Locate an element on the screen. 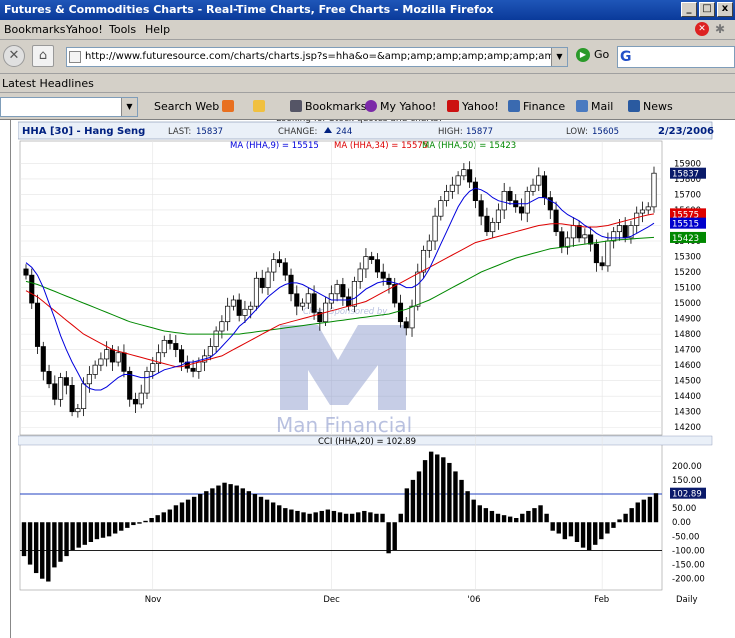  menu-tools: Tools is located at coordinates (122, 29).